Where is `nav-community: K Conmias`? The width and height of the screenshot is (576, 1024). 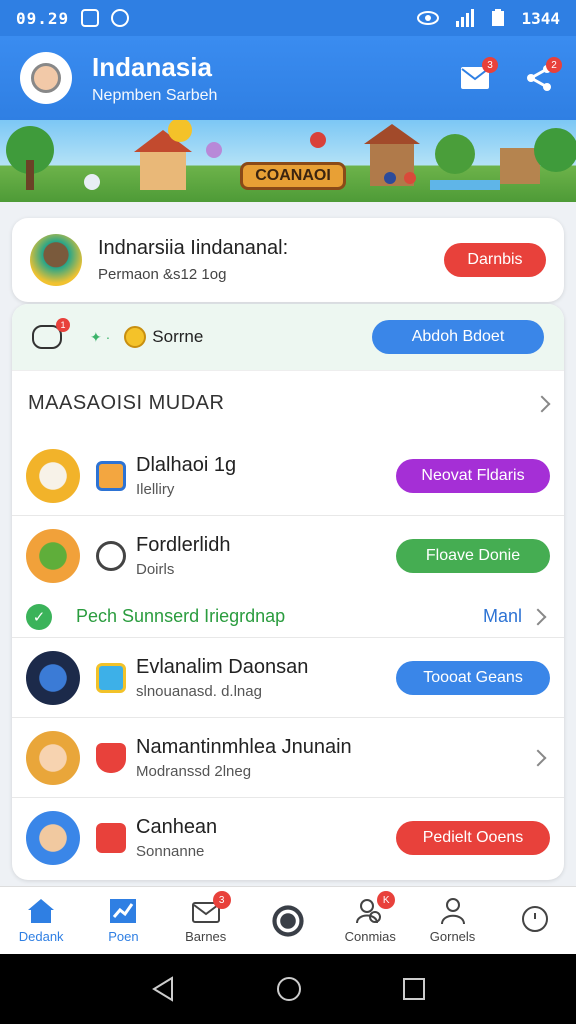 nav-community: K Conmias is located at coordinates (370, 920).